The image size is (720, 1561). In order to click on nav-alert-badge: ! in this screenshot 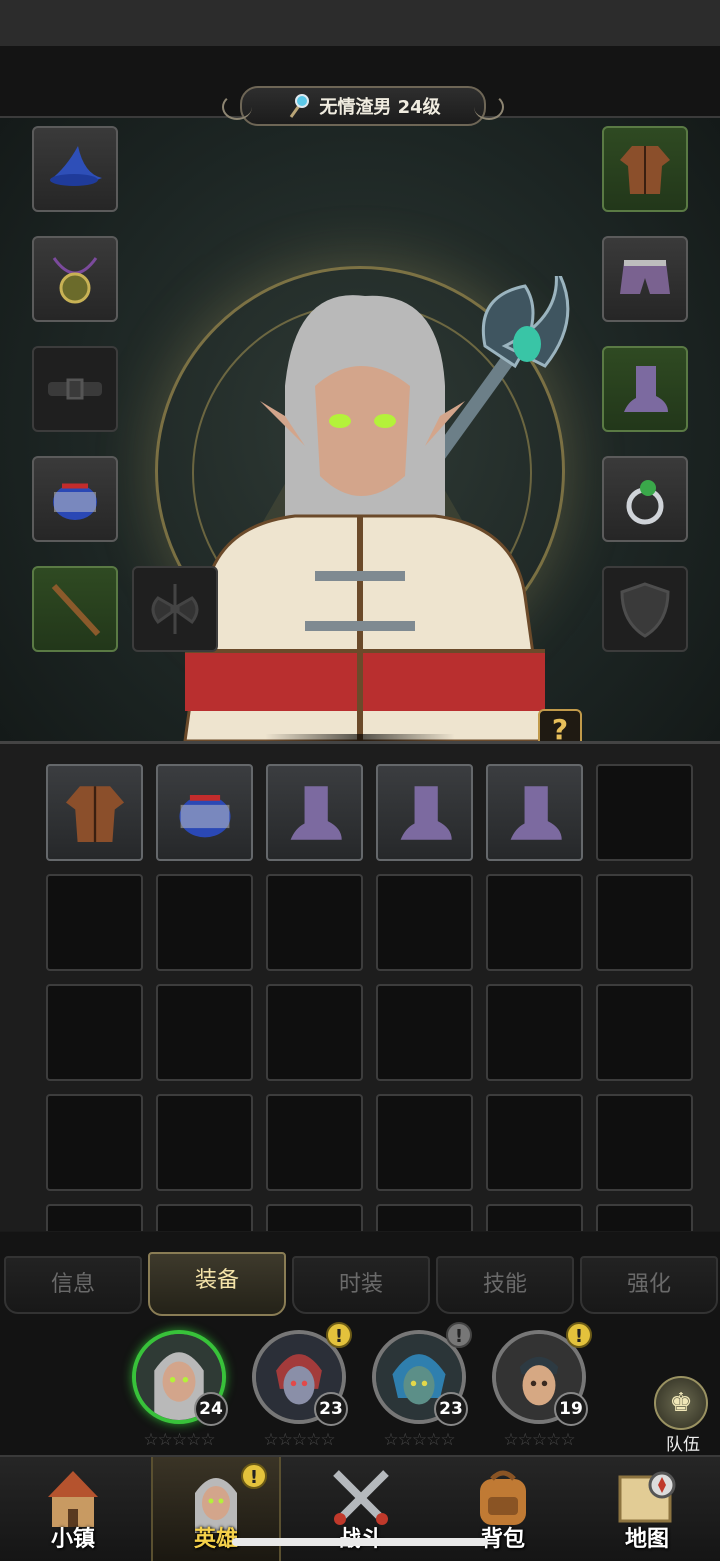, I will do `click(254, 1476)`.